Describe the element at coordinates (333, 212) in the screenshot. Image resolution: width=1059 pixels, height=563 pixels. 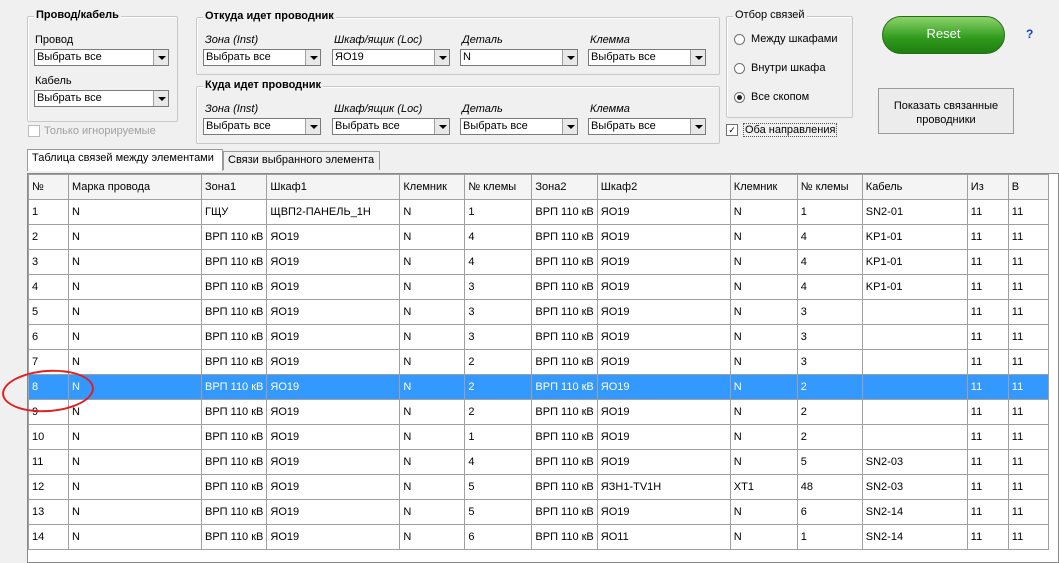
I see `table-cell: ЩВП2-ПАНЕЛЬ_1Н` at that location.